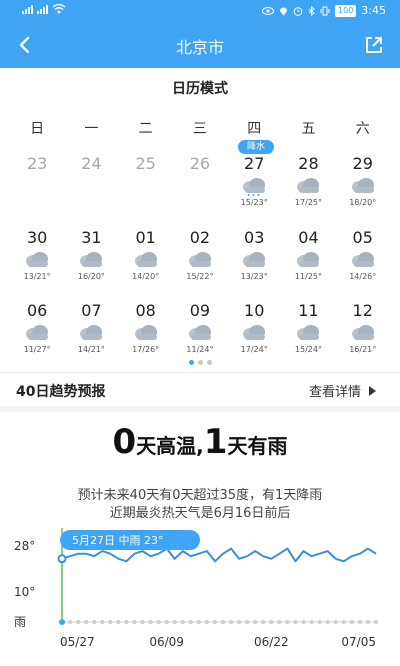  I want to click on calendar-day: 06 11/27°, so click(37, 332).